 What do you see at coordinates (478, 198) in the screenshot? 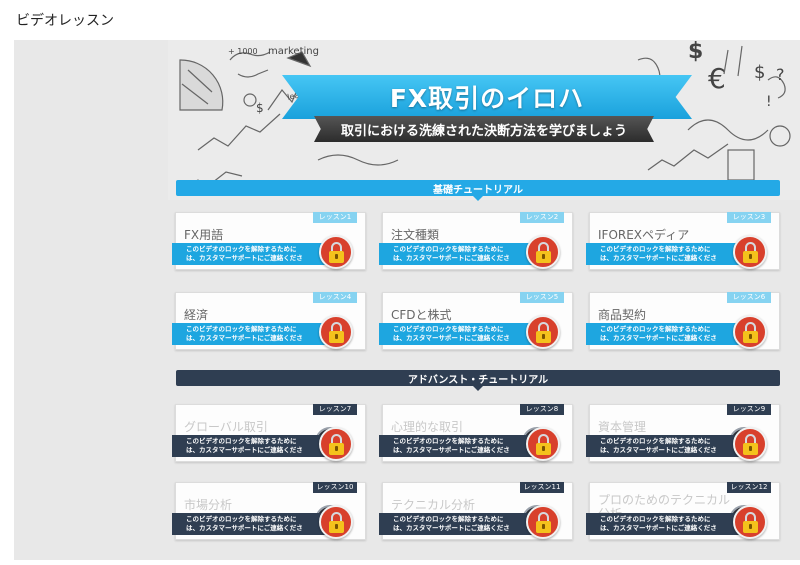
I see `basic-tutorial-notch` at bounding box center [478, 198].